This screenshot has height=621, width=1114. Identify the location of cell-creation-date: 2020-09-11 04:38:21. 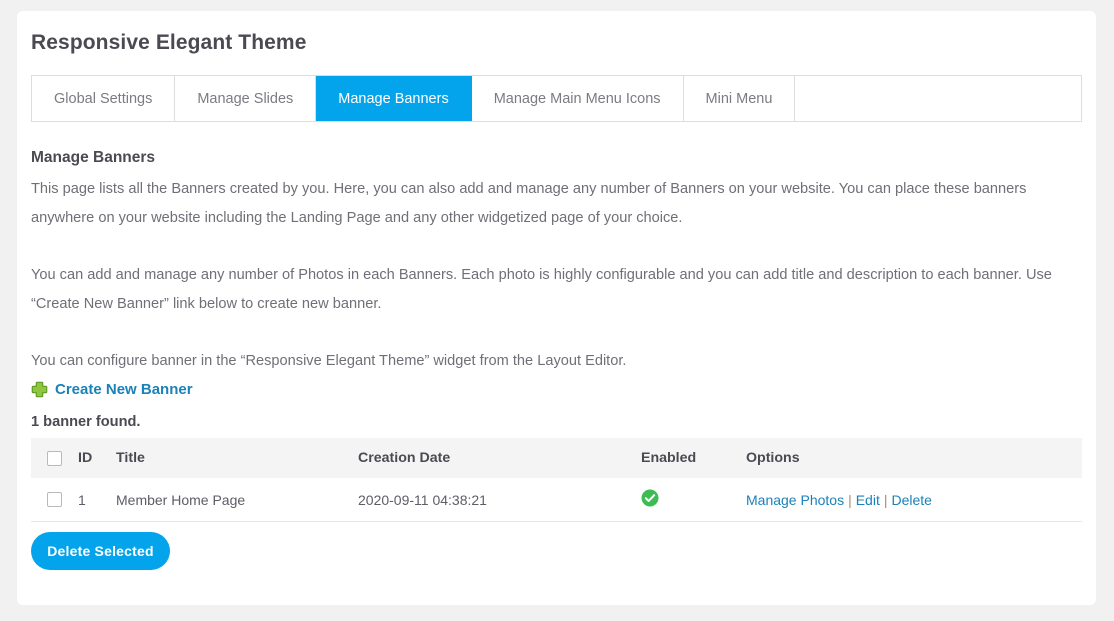
(499, 500).